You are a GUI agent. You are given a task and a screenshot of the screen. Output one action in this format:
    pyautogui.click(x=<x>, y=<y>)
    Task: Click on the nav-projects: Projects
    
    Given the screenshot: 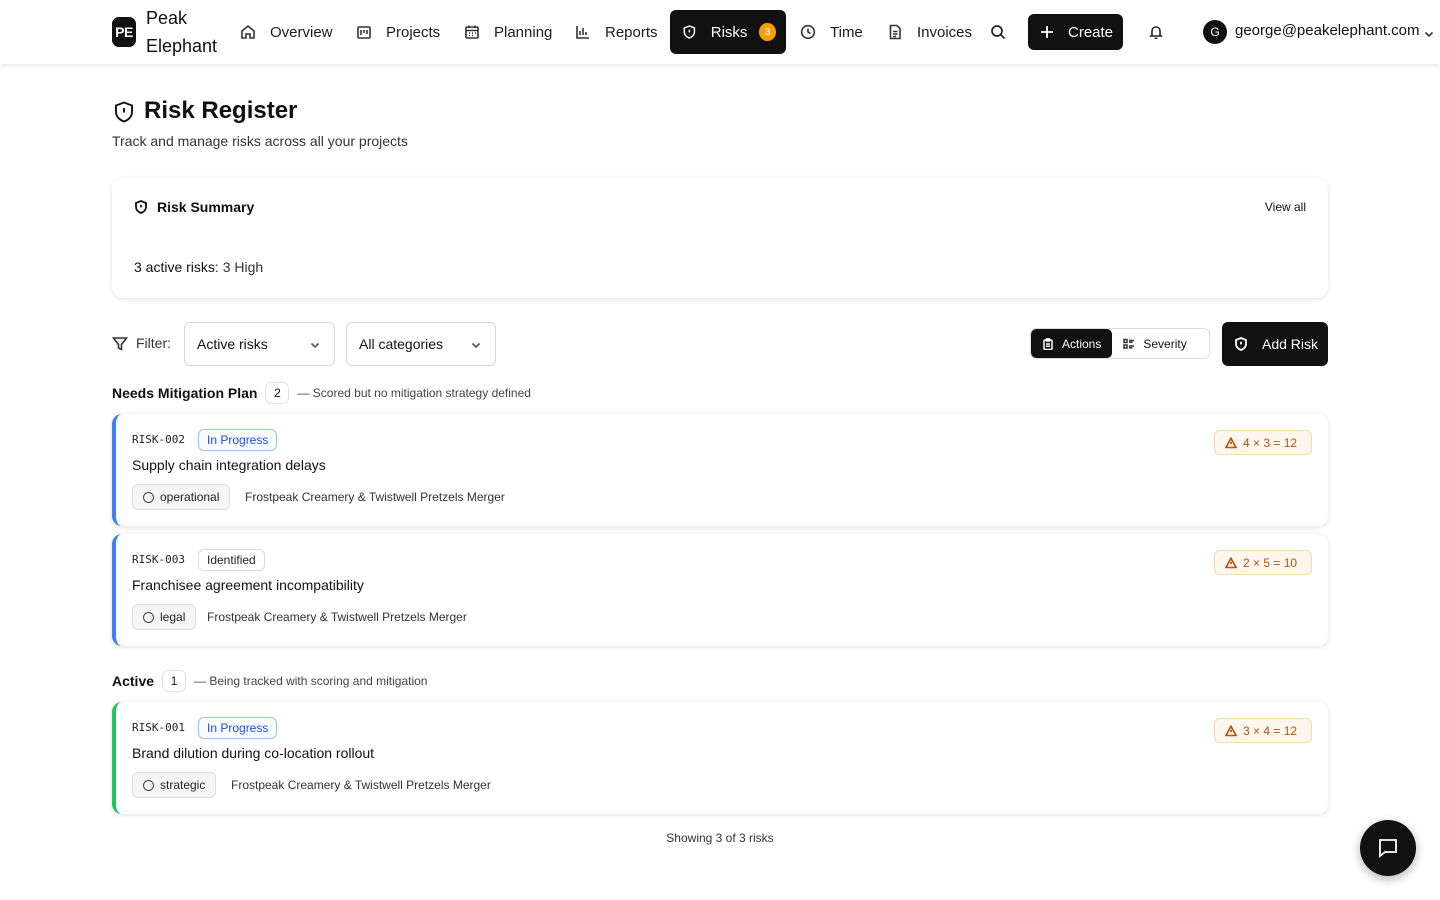 What is the action you would take?
    pyautogui.click(x=398, y=32)
    